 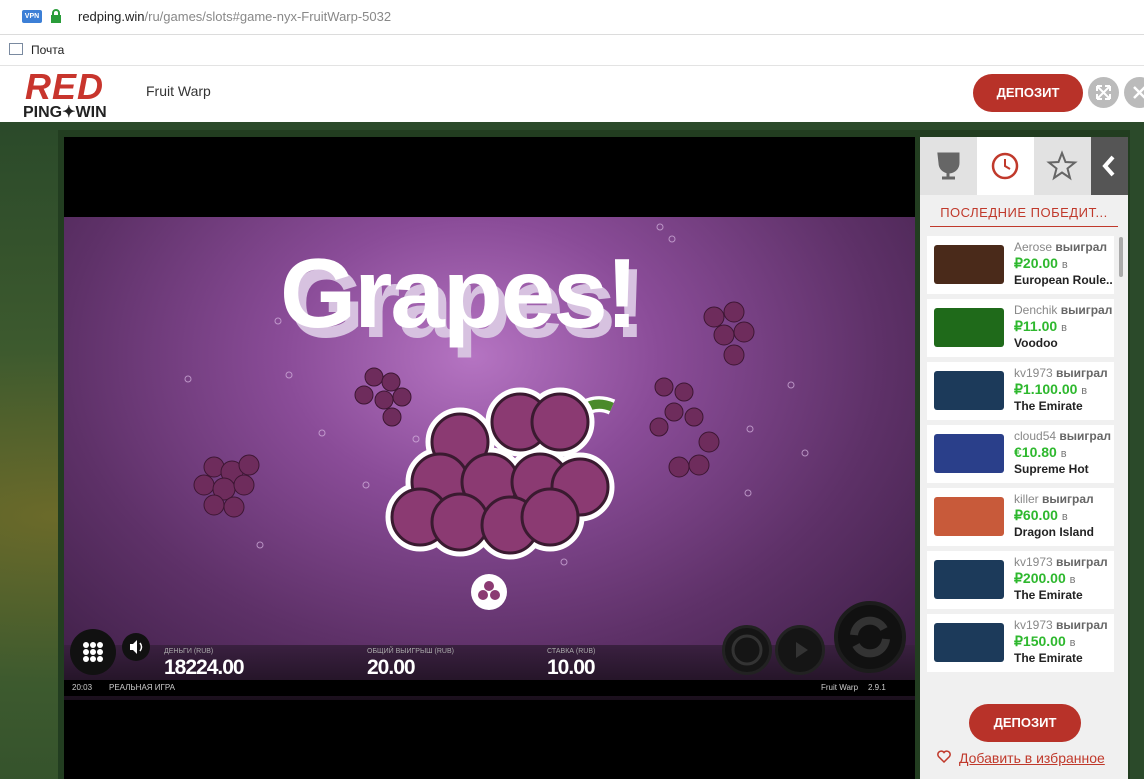 What do you see at coordinates (142, 687) in the screenshot?
I see `mode-label: РЕАЛЬНАЯ ИГРА` at bounding box center [142, 687].